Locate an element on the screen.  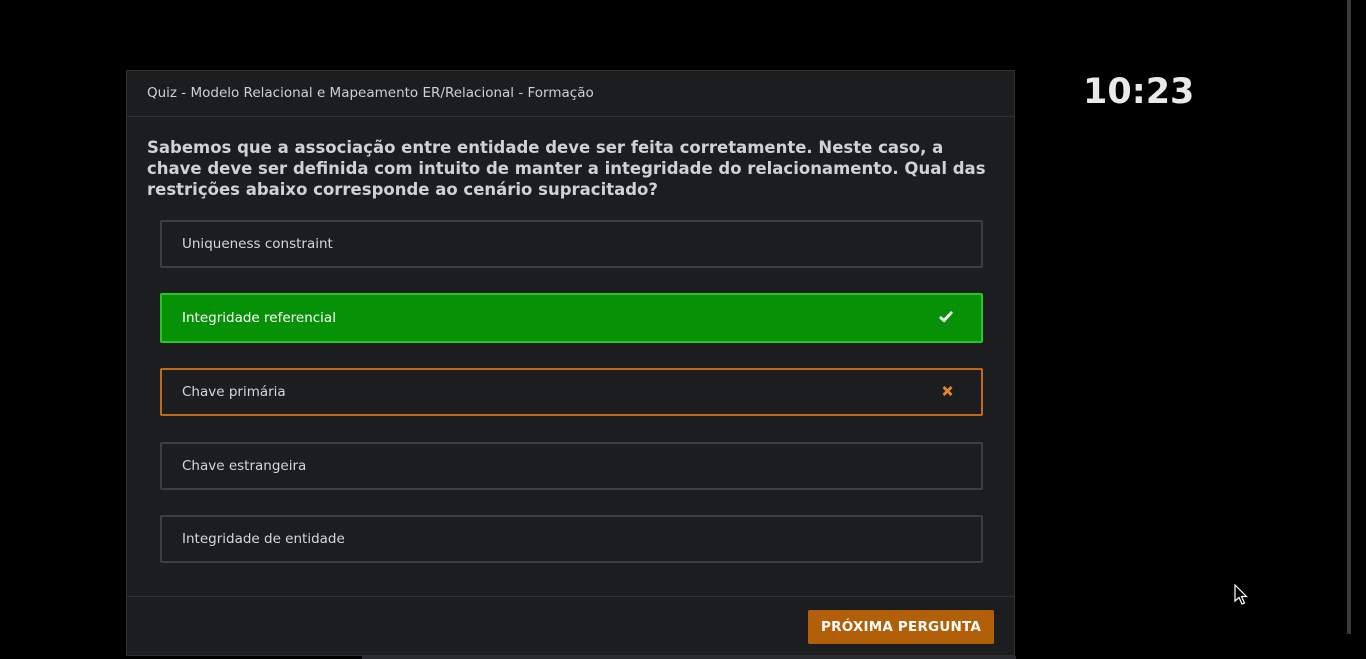
vertical-scrollbar is located at coordinates (1349, 317).